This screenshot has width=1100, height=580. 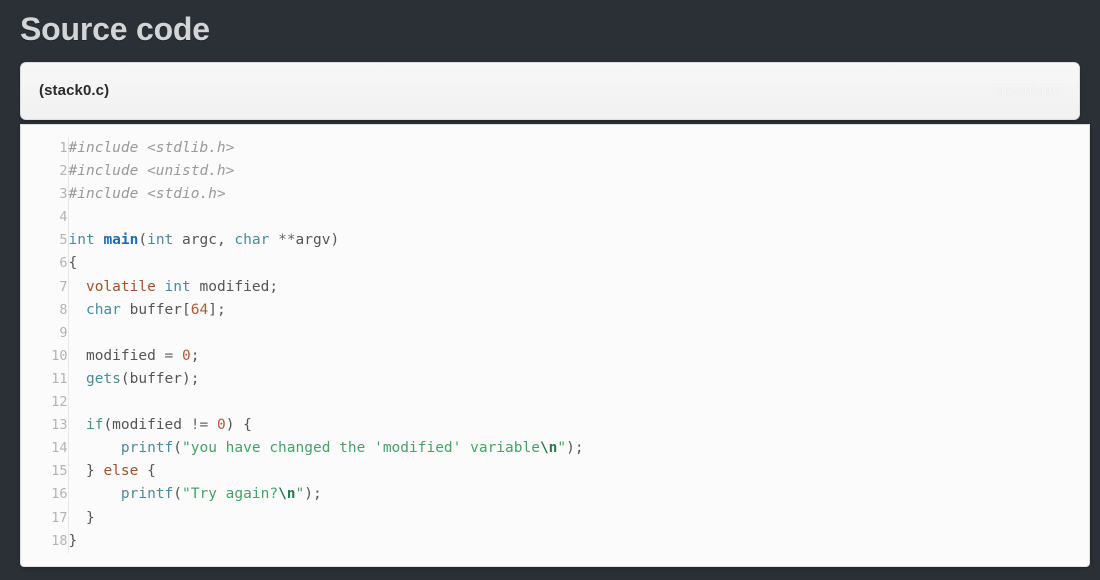 I want to click on line-number: 5, so click(x=63, y=240).